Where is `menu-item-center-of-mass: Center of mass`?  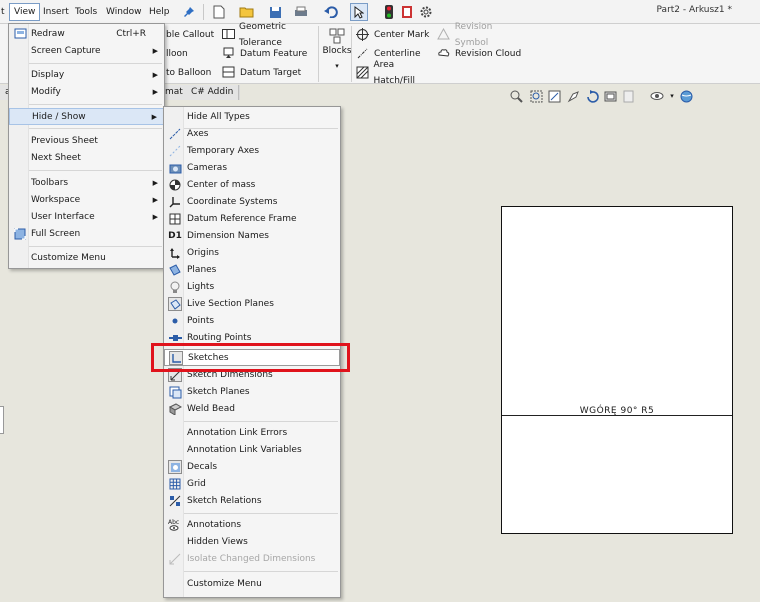
menu-item-center-of-mass: Center of mass is located at coordinates (252, 185).